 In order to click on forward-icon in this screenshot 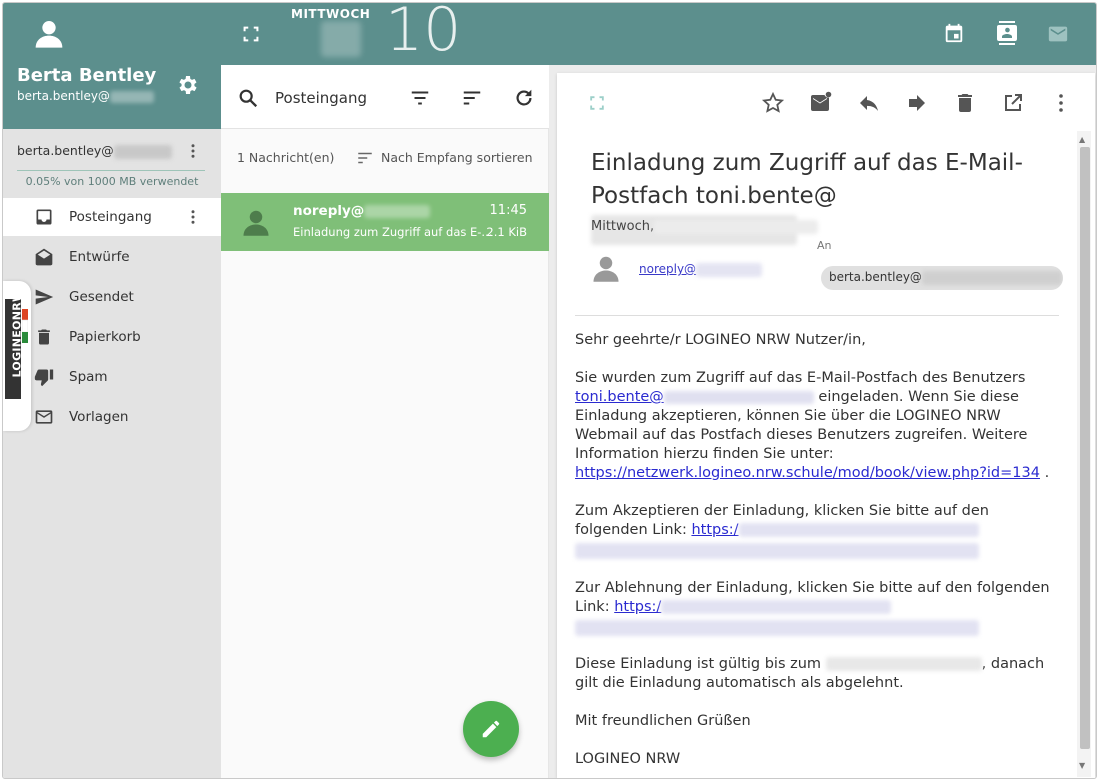, I will do `click(917, 103)`.